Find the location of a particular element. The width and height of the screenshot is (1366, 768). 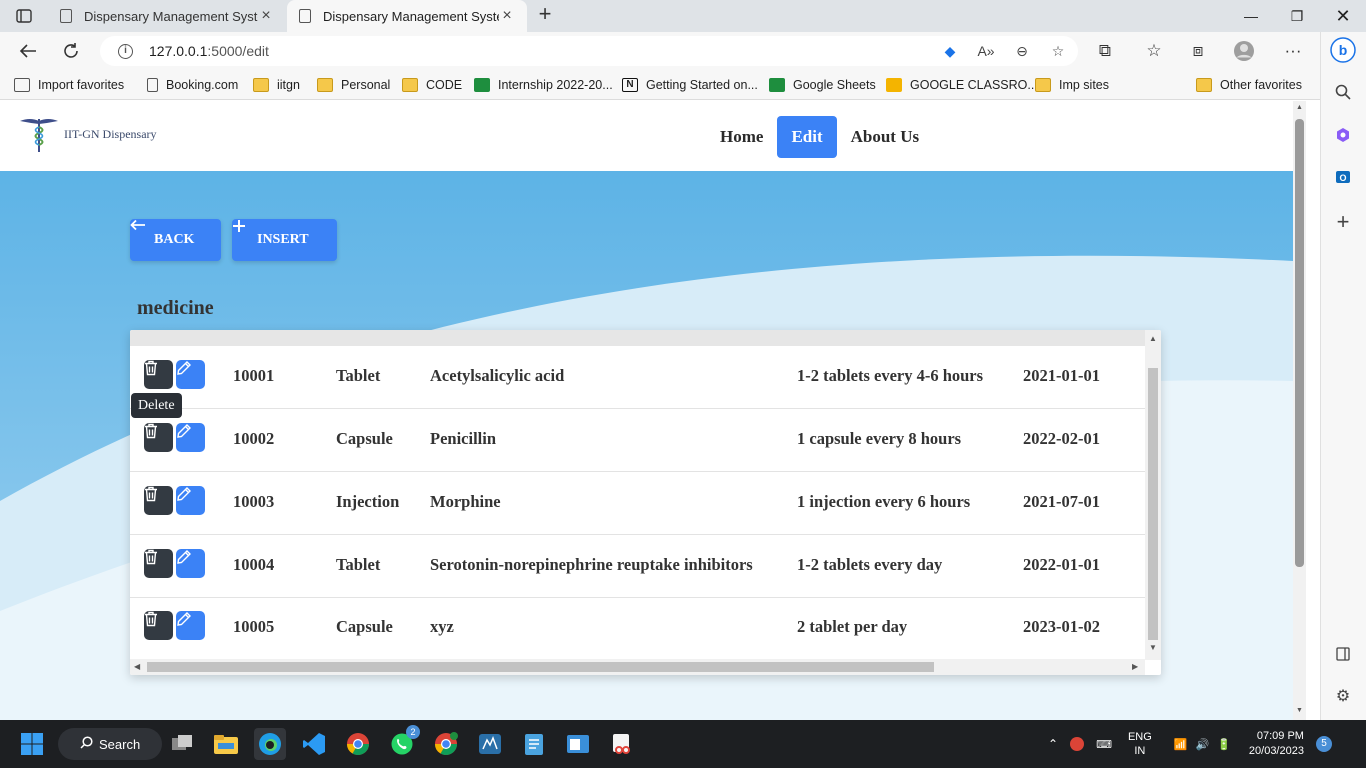

tab-actions-icon is located at coordinates (24, 16).